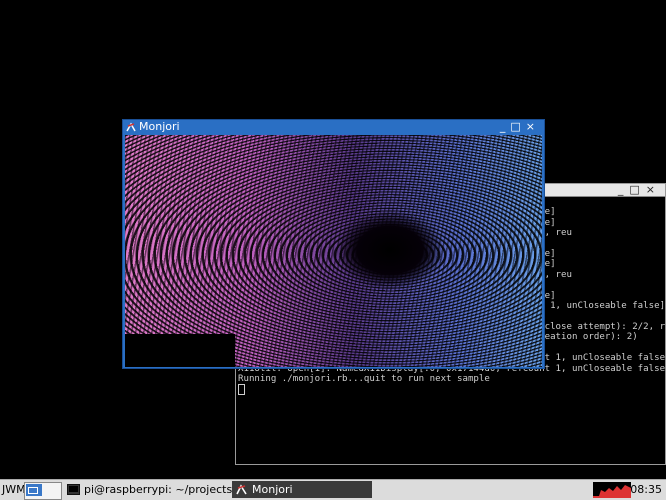  What do you see at coordinates (159, 126) in the screenshot?
I see `monjori-window-title: Monjori` at bounding box center [159, 126].